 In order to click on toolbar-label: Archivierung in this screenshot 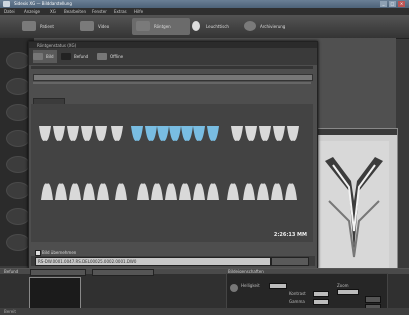, I will do `click(273, 26)`.